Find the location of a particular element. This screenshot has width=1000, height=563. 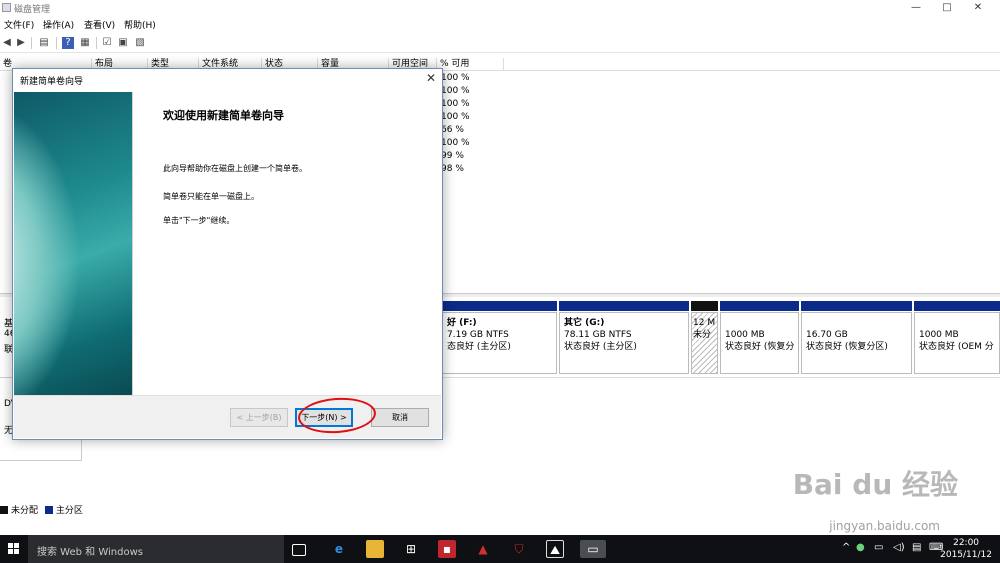

disk-management-icon is located at coordinates (6, 7).